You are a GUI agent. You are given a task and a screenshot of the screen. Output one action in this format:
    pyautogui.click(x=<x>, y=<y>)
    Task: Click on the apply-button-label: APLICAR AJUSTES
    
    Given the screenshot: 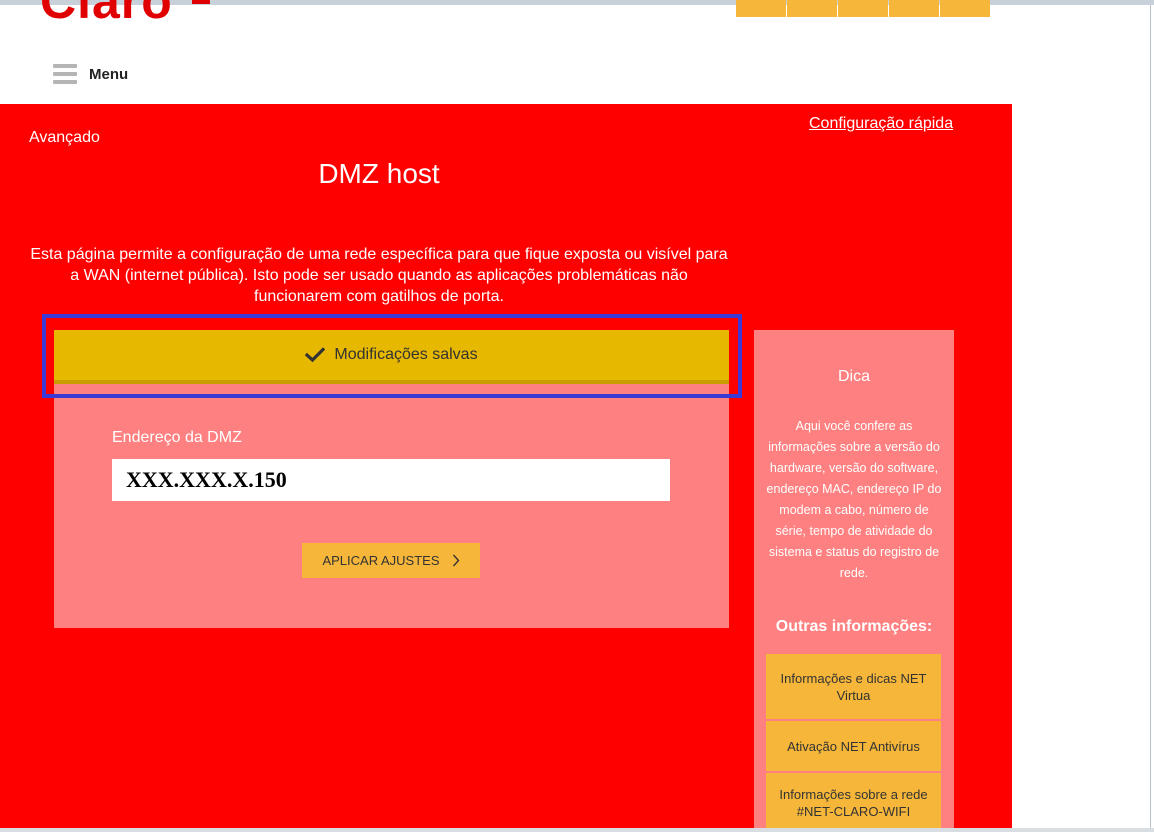 What is the action you would take?
    pyautogui.click(x=381, y=560)
    